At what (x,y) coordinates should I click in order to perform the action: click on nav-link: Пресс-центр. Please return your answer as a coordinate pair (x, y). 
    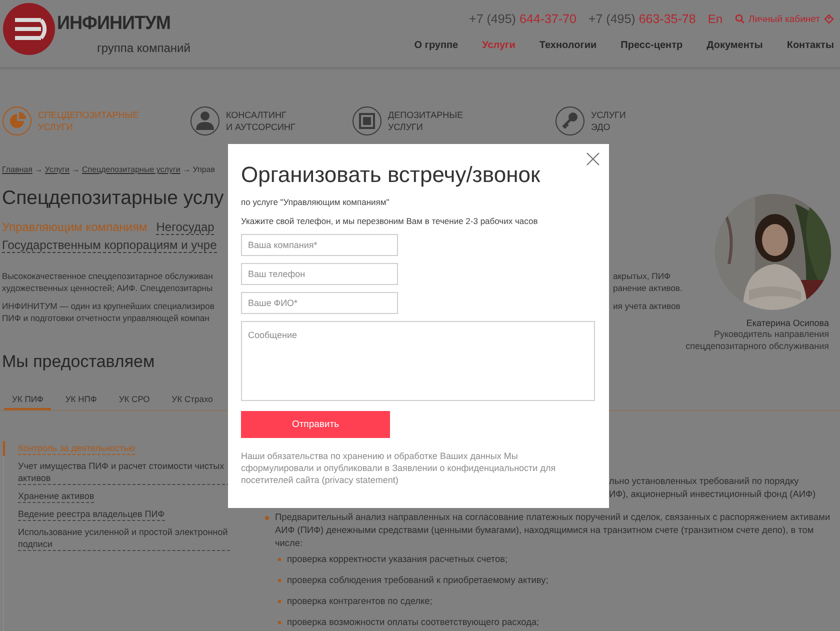
    Looking at the image, I should click on (651, 45).